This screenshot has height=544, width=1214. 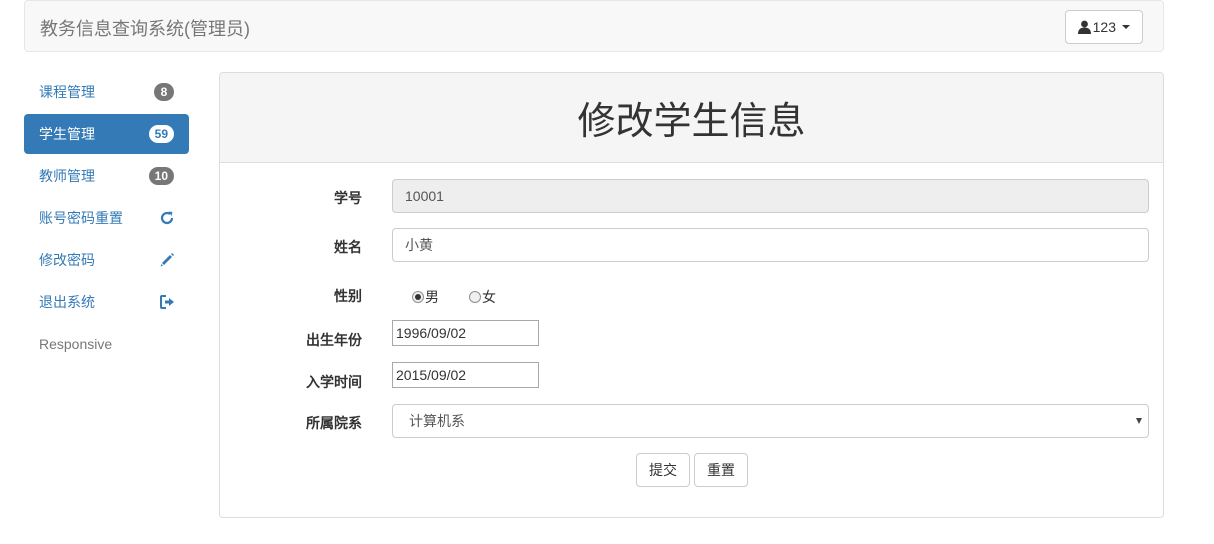 What do you see at coordinates (334, 423) in the screenshot?
I see `department-label: 所属院系` at bounding box center [334, 423].